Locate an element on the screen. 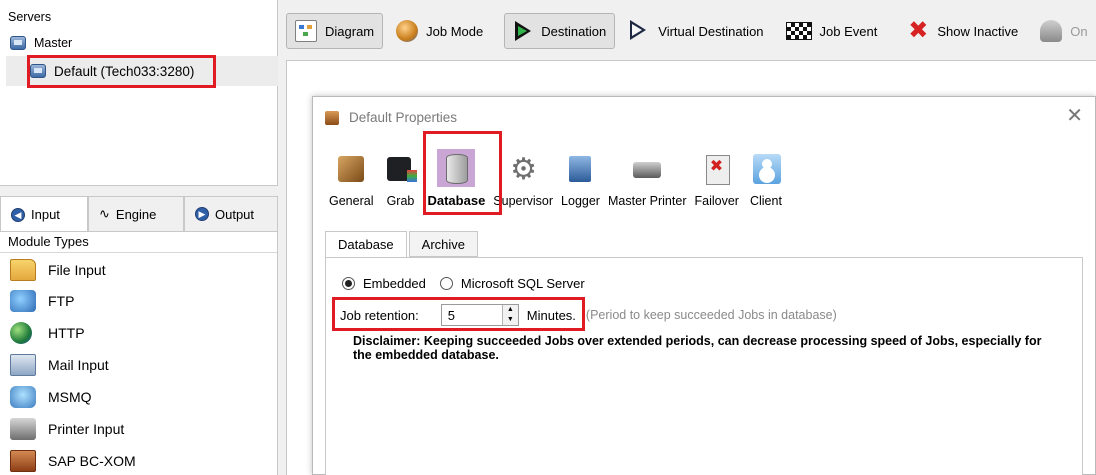 The width and height of the screenshot is (1096, 475). mail-icon is located at coordinates (23, 365).